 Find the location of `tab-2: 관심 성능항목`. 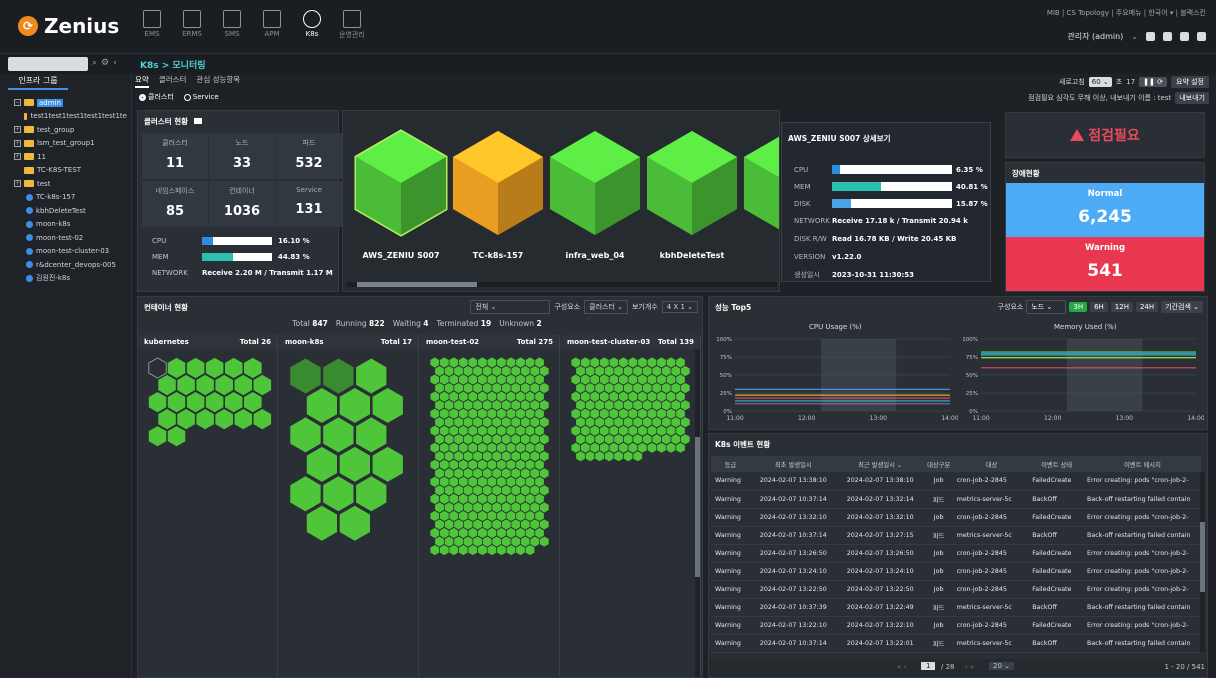

tab-2: 관심 성능항목 is located at coordinates (218, 81).